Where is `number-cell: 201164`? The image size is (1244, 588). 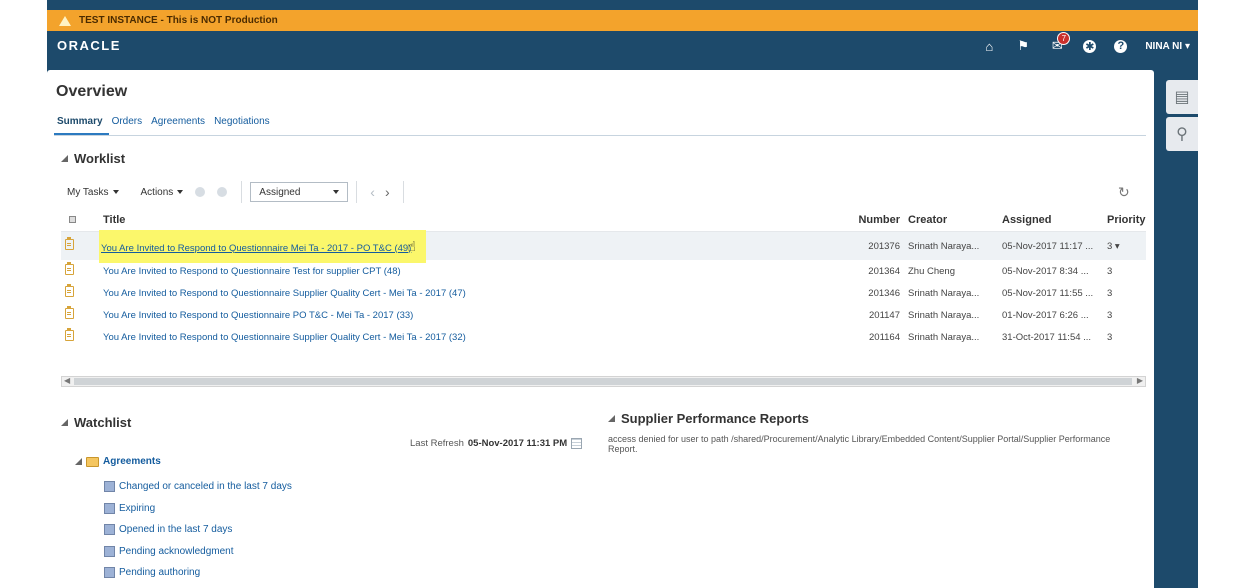
number-cell: 201164 is located at coordinates (884, 337).